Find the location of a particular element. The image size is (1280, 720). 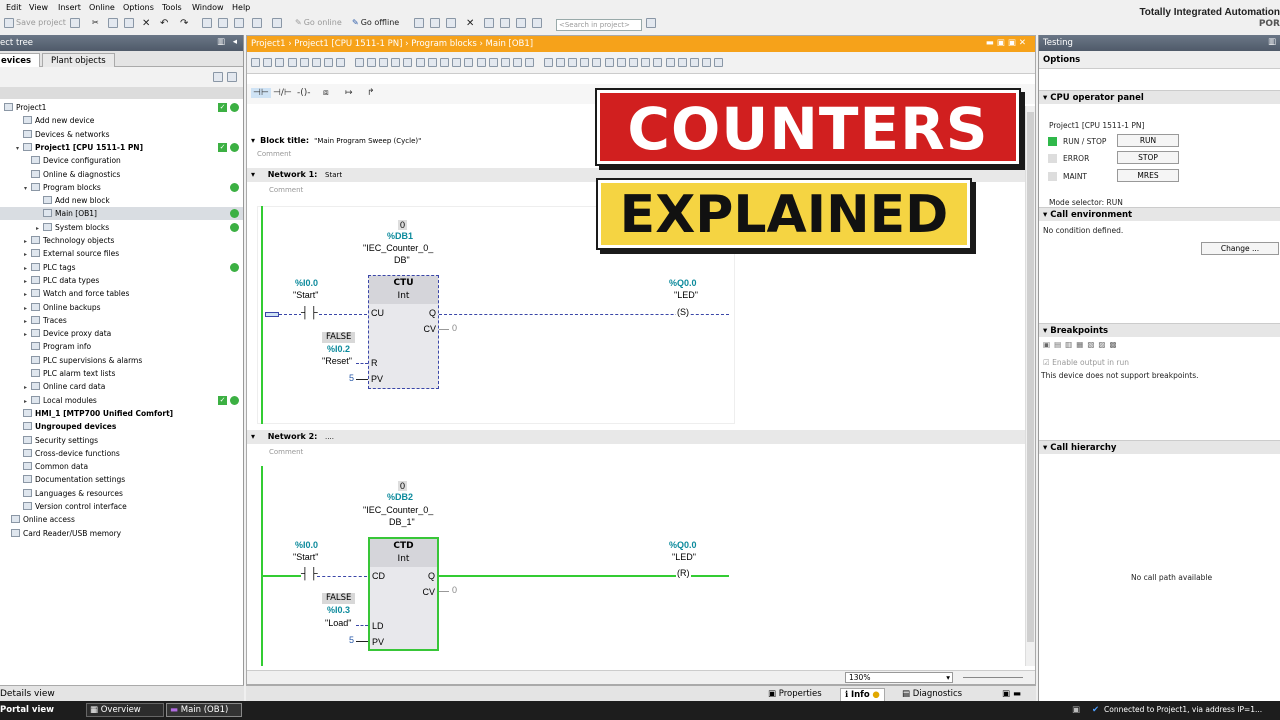

accessible-devices-button is located at coordinates (277, 23).